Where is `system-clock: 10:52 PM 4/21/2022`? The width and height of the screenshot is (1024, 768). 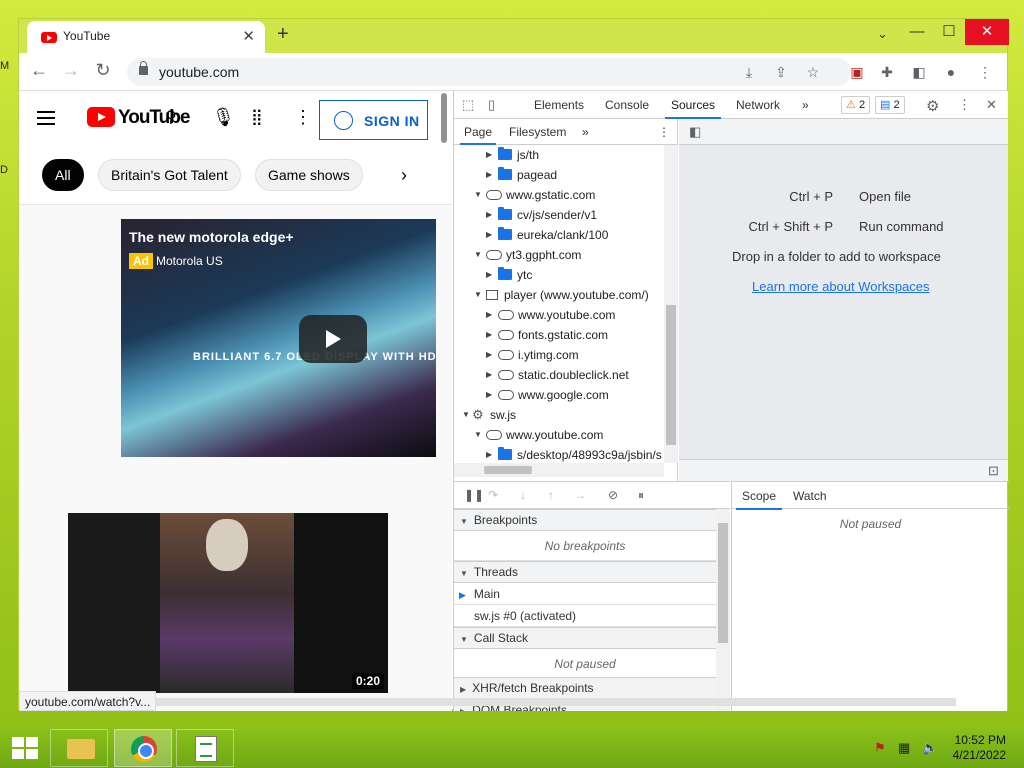
system-clock: 10:52 PM 4/21/2022 is located at coordinates (979, 748).